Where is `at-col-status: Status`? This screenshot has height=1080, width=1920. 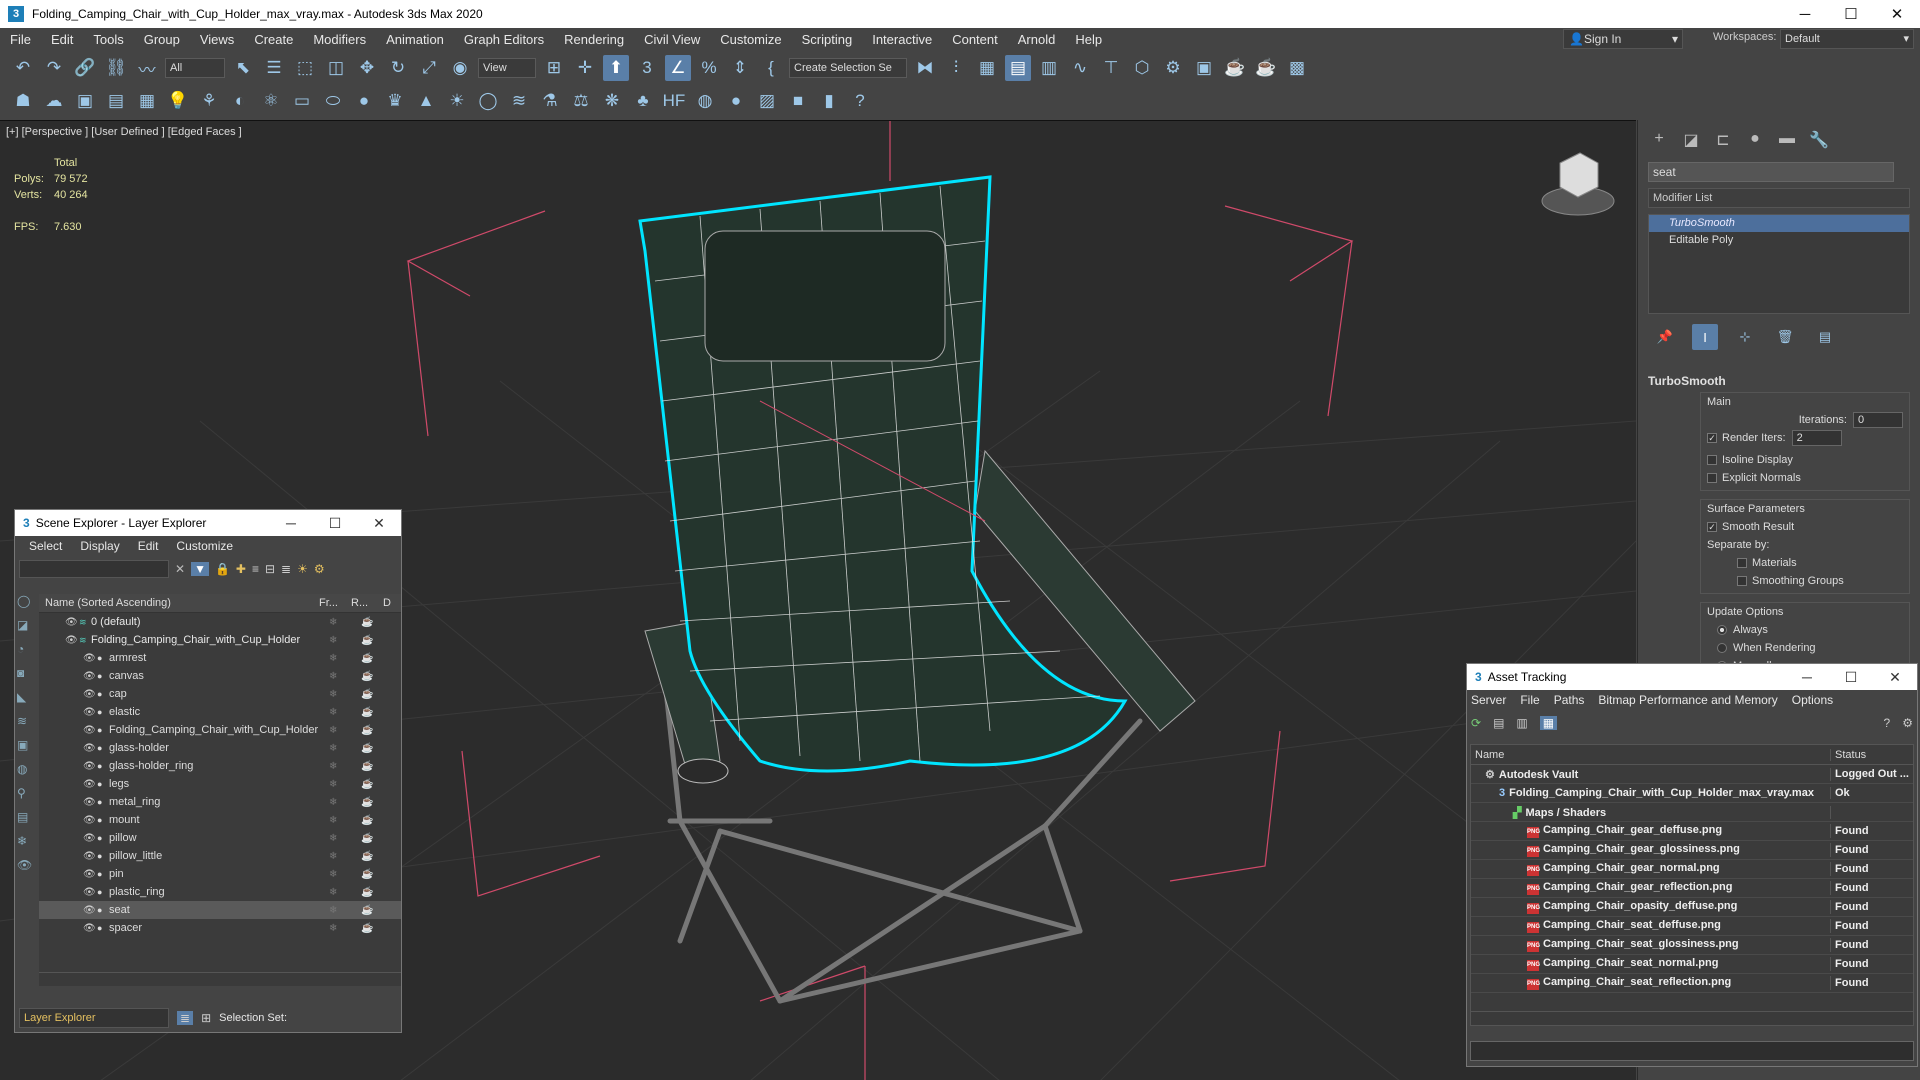
at-col-status: Status is located at coordinates (1848, 755).